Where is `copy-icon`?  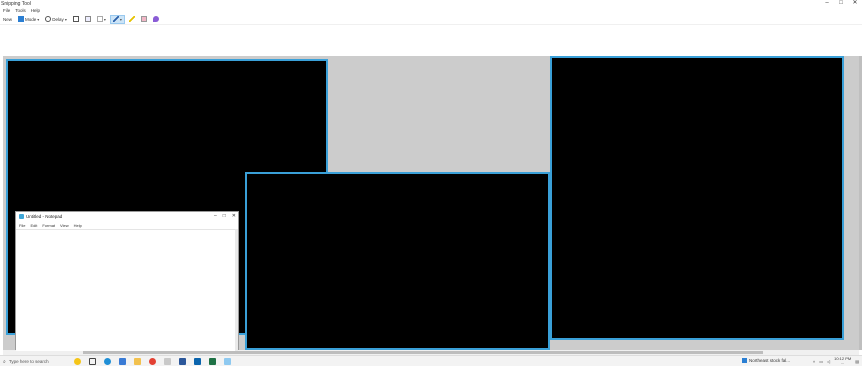 copy-icon is located at coordinates (87, 19).